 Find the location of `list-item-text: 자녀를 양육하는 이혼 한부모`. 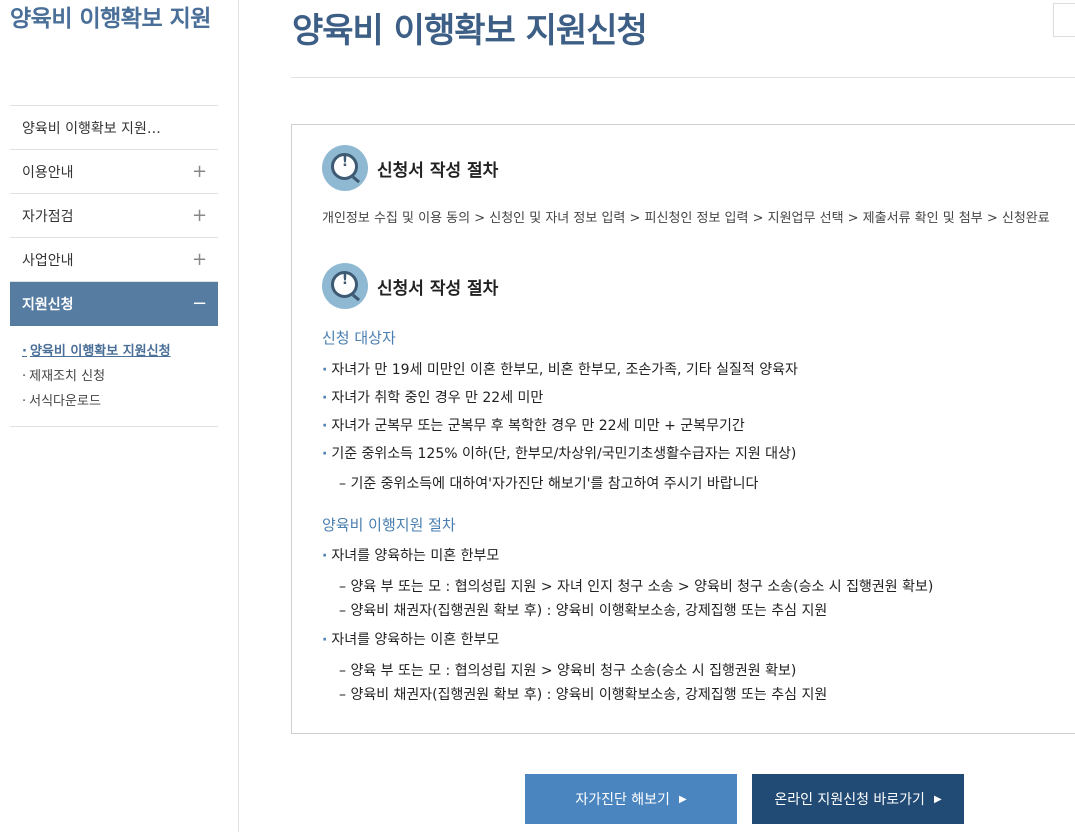

list-item-text: 자녀를 양육하는 이혼 한부모 is located at coordinates (415, 640).